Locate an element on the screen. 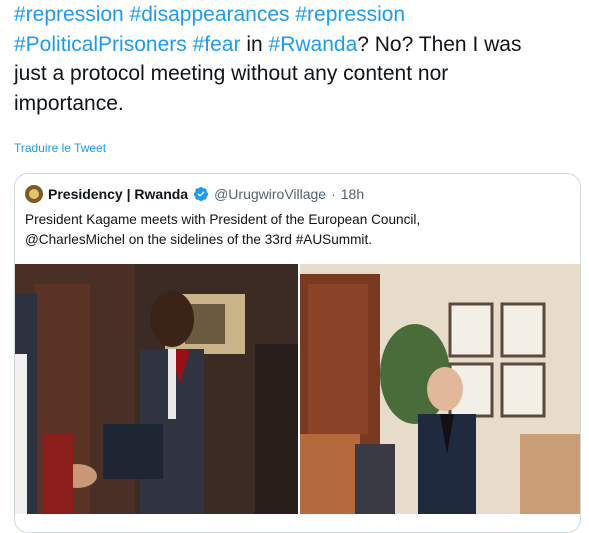 This screenshot has width=589, height=533. hashtag-link: #disappearances is located at coordinates (210, 14).